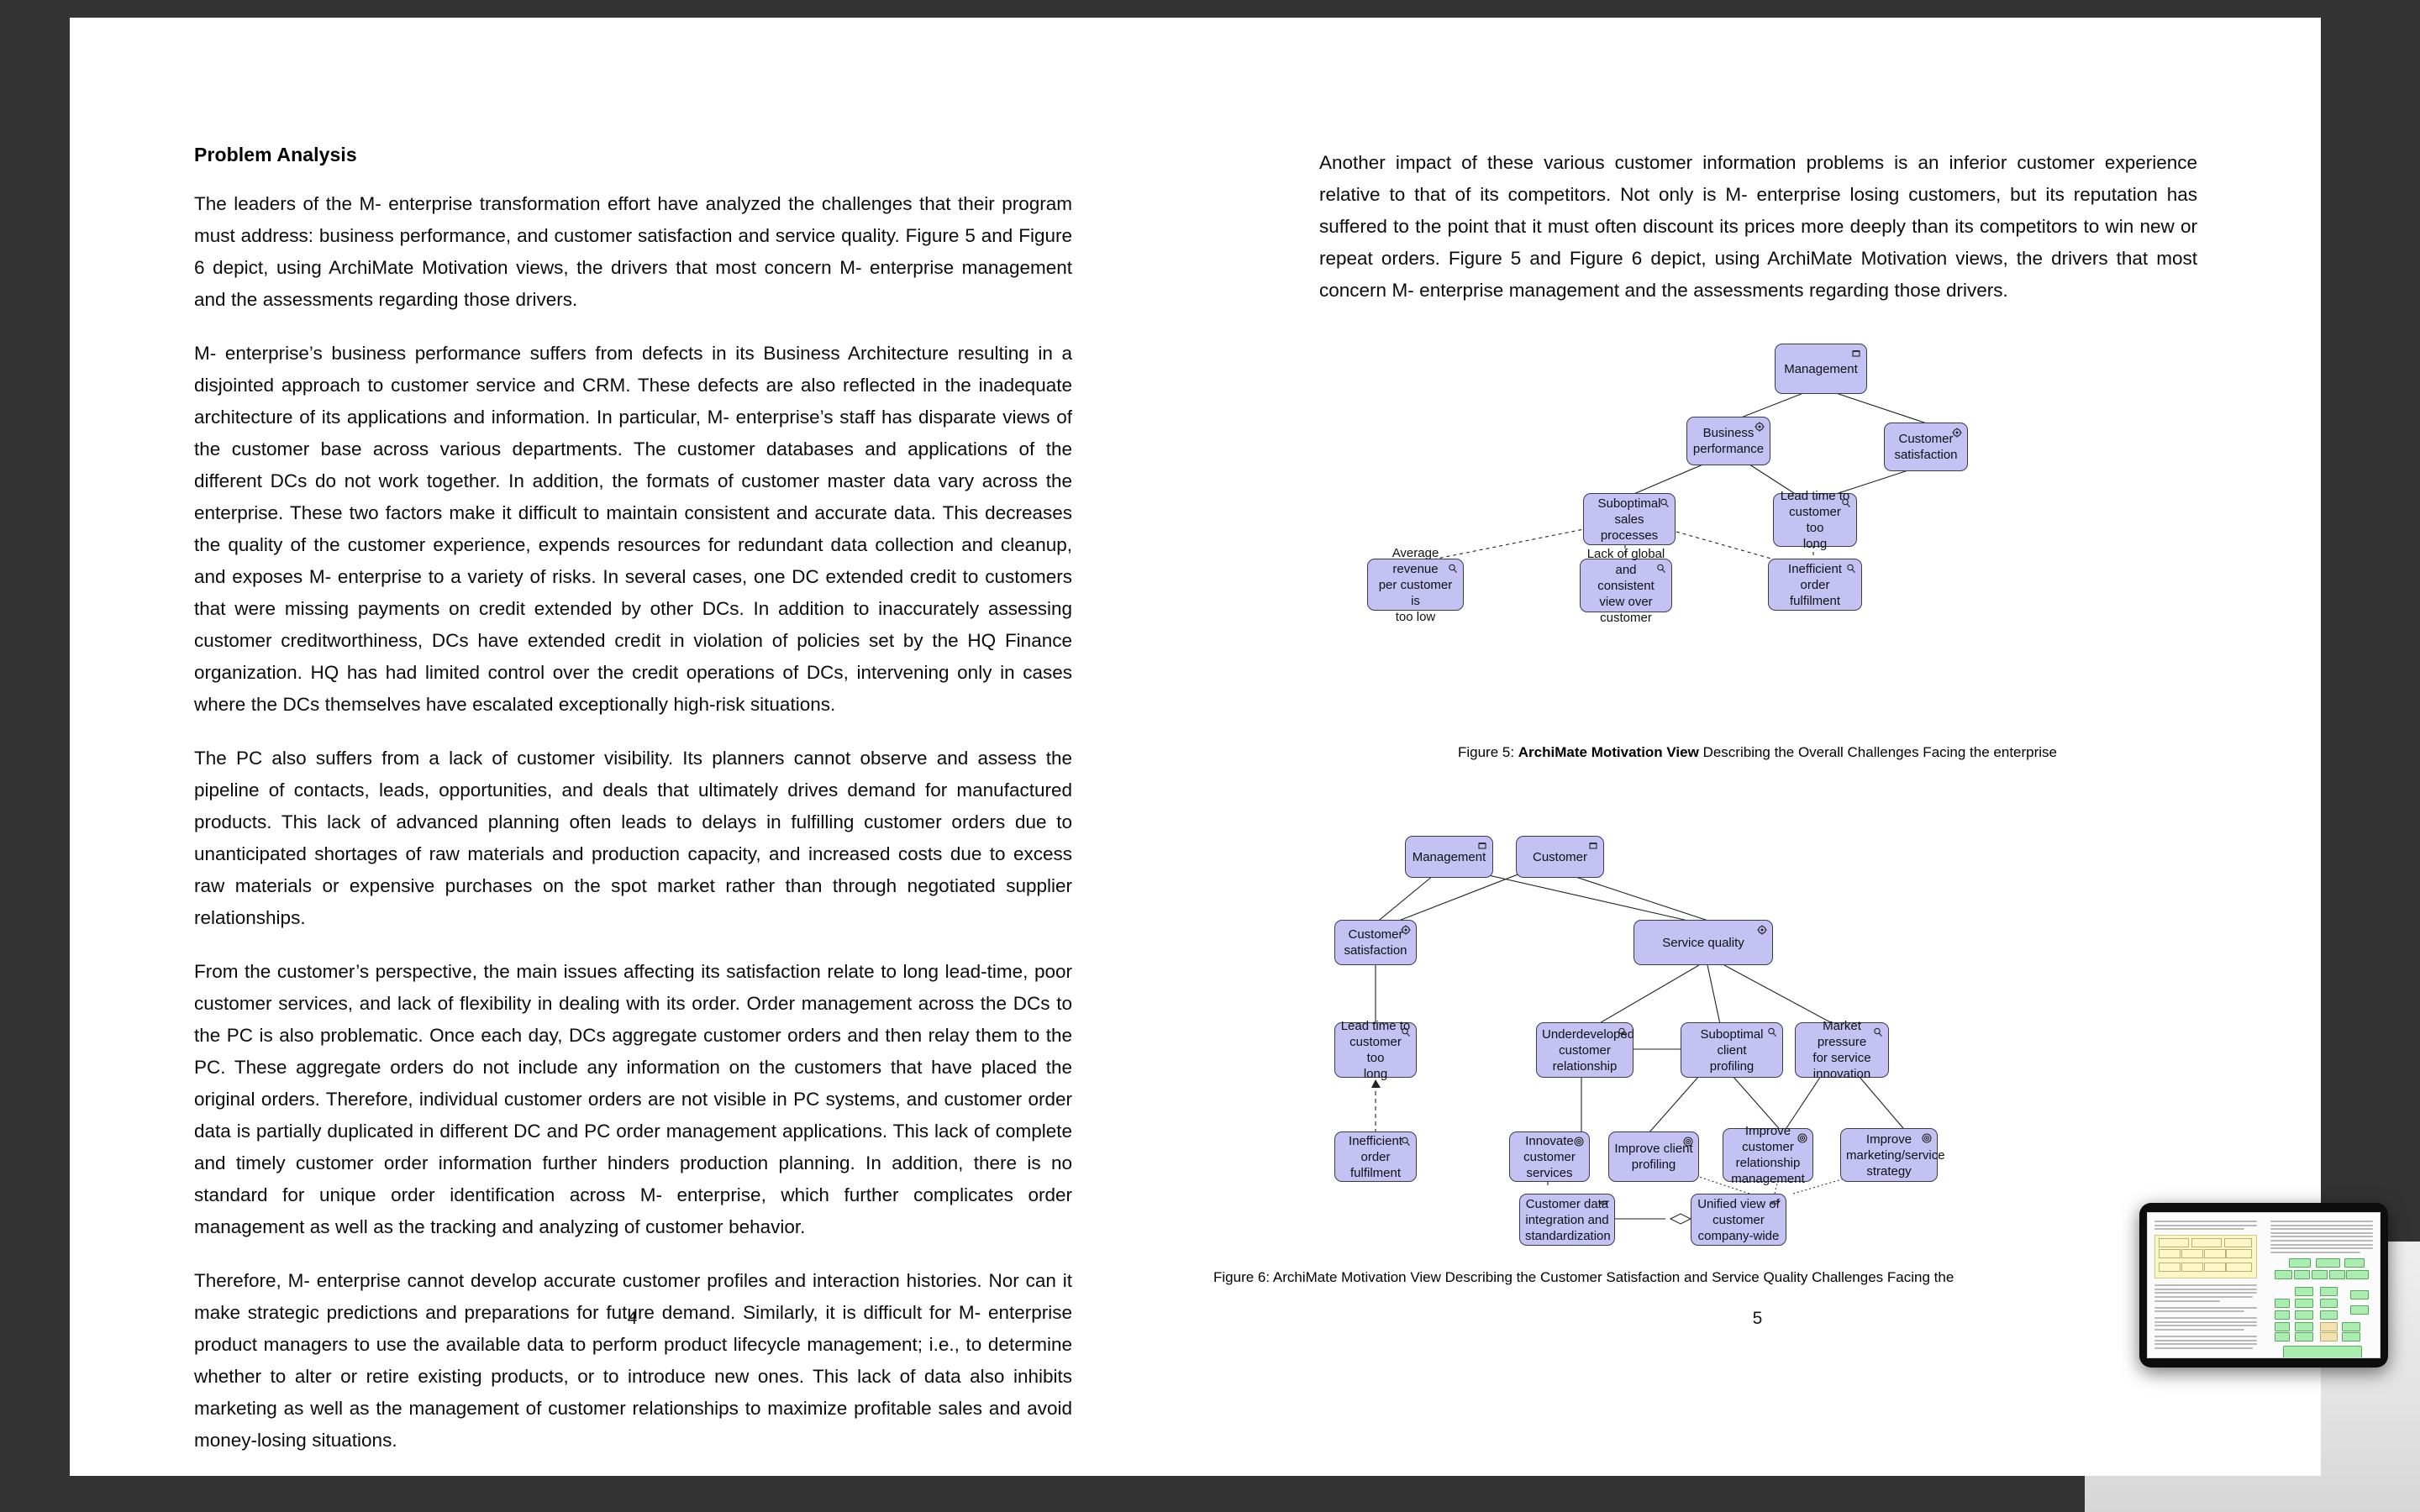 This screenshot has height=1512, width=2420. I want to click on node-underdeveloped-customer-relationship: Underdeveloped customer relationship, so click(1585, 1050).